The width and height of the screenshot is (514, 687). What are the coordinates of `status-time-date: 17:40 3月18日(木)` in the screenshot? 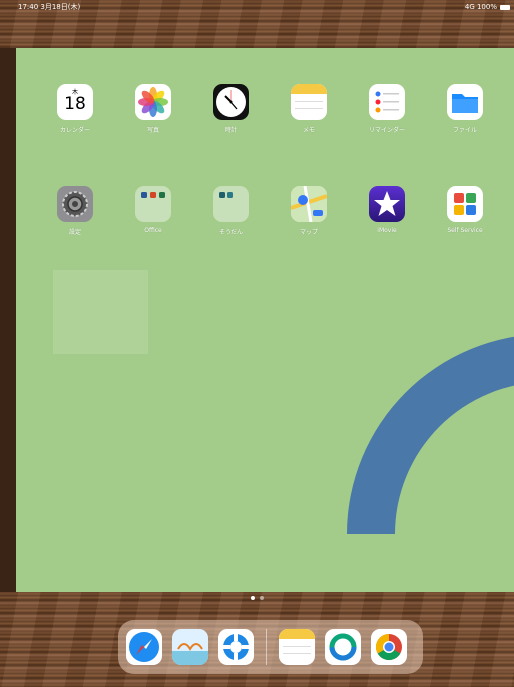 It's located at (49, 7).